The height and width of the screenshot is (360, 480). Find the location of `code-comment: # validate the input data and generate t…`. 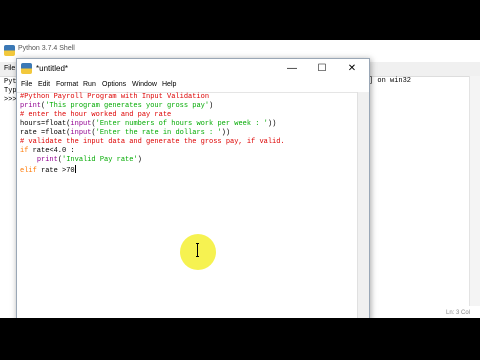

code-comment: # validate the input data and generate t… is located at coordinates (152, 142).